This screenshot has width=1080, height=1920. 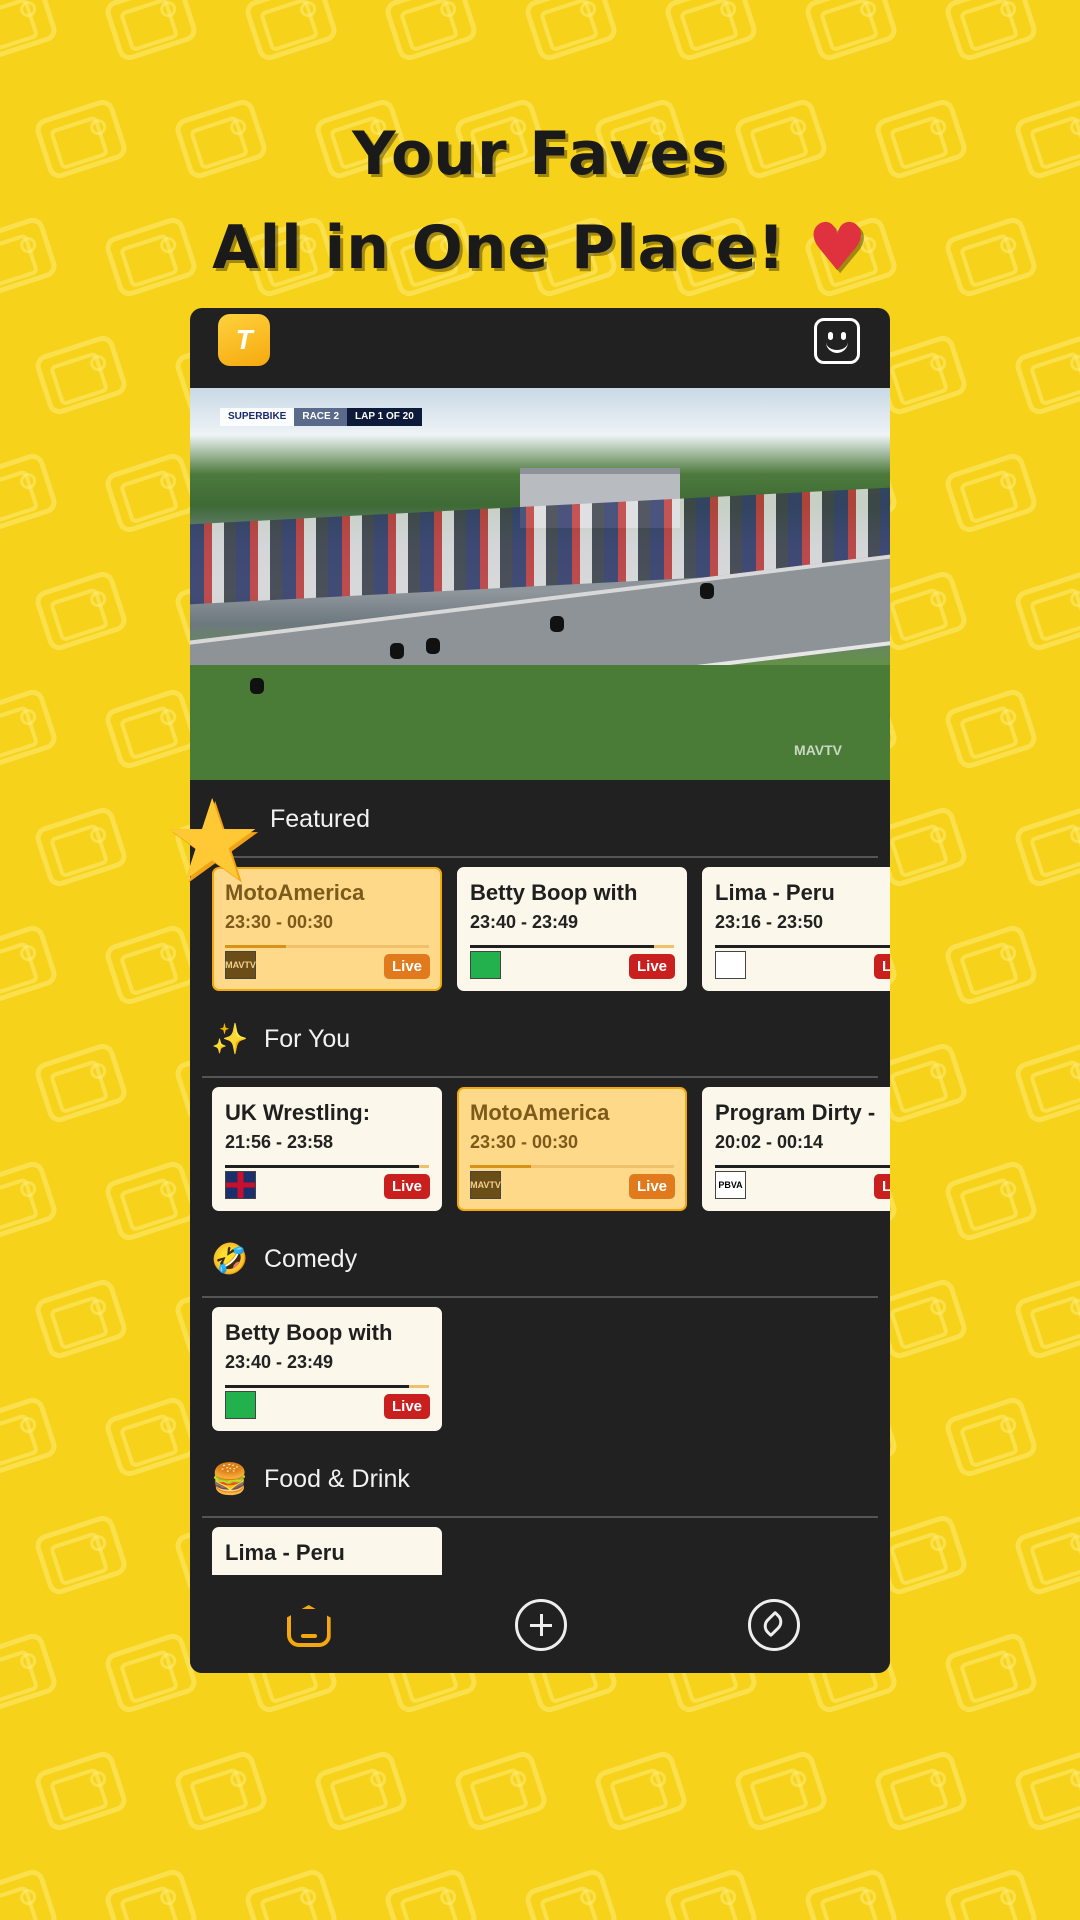 What do you see at coordinates (298, 1112) in the screenshot?
I see `program-title: UK Wrestling:` at bounding box center [298, 1112].